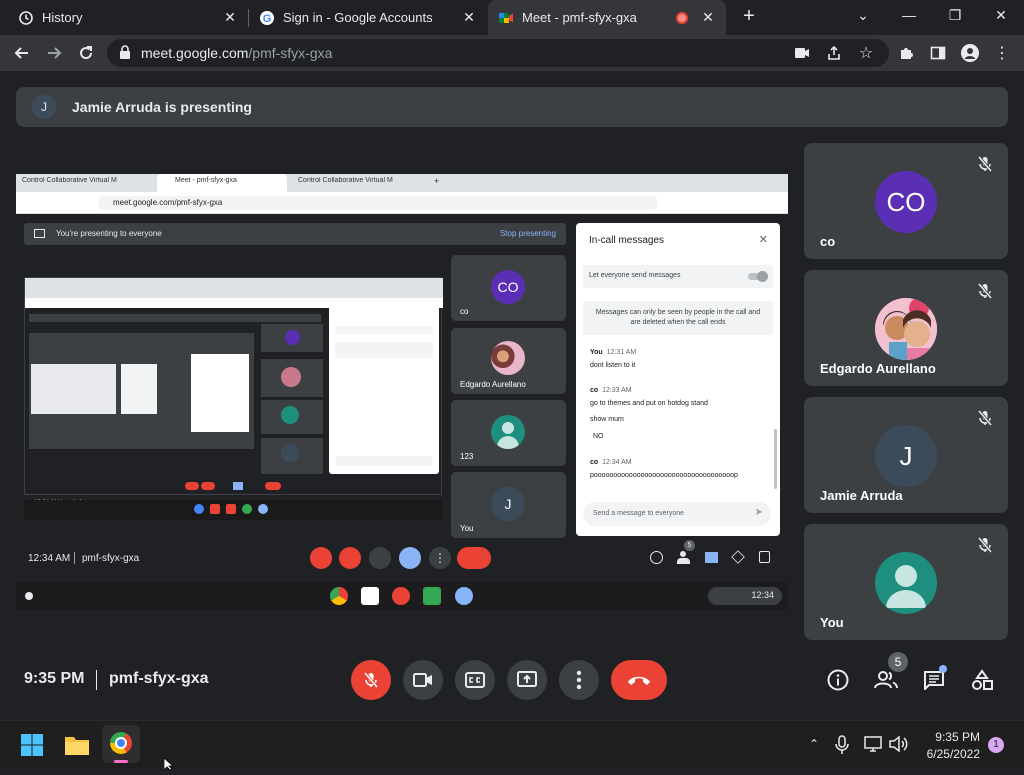  What do you see at coordinates (169, 766) in the screenshot?
I see `mouse-cursor-icon` at bounding box center [169, 766].